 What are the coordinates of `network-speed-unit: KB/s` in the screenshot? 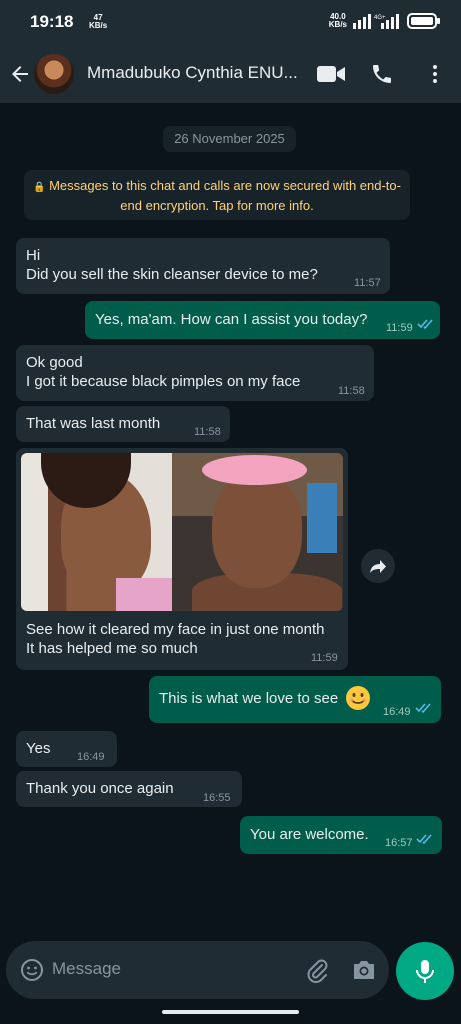 It's located at (337, 24).